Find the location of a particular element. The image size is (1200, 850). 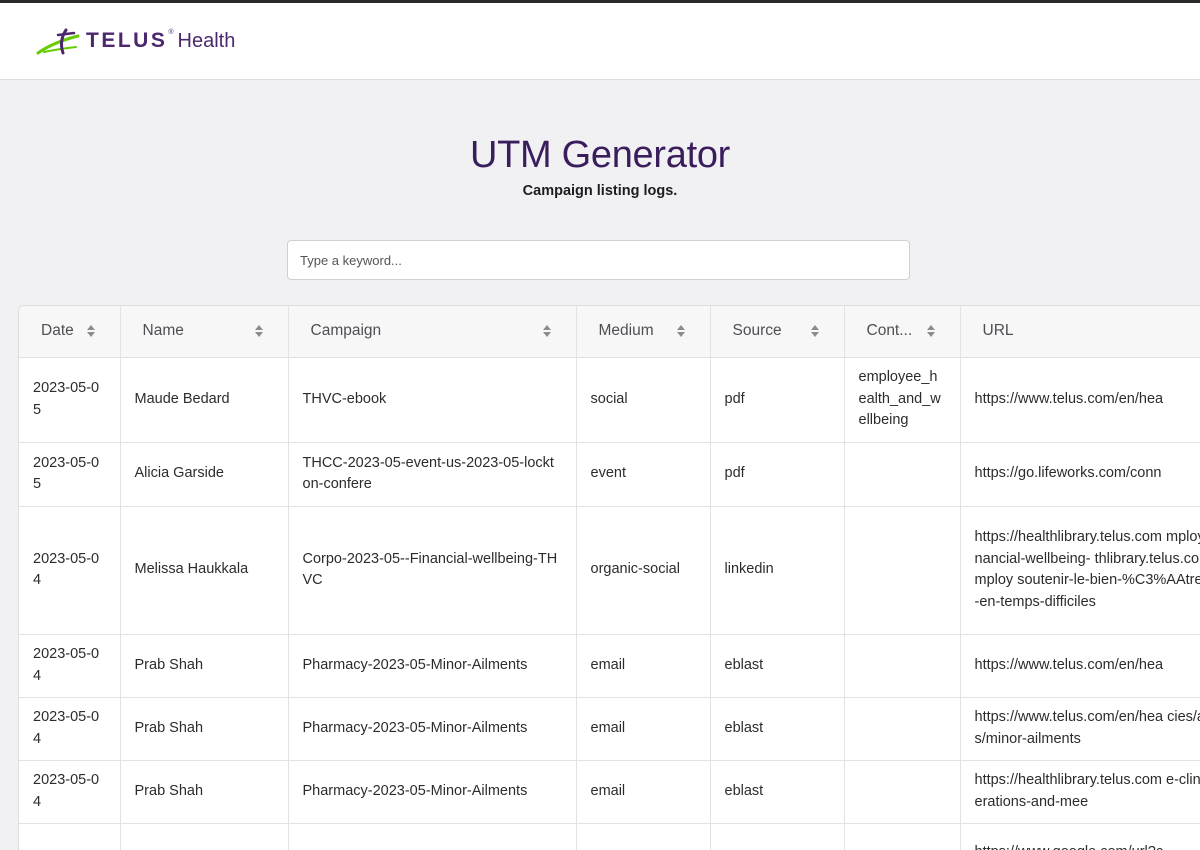

column-header-label: Source is located at coordinates (757, 331).